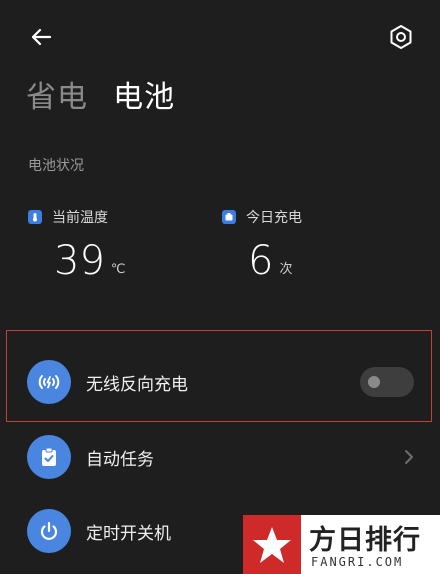  I want to click on charges-today-label: 今日充电, so click(274, 218).